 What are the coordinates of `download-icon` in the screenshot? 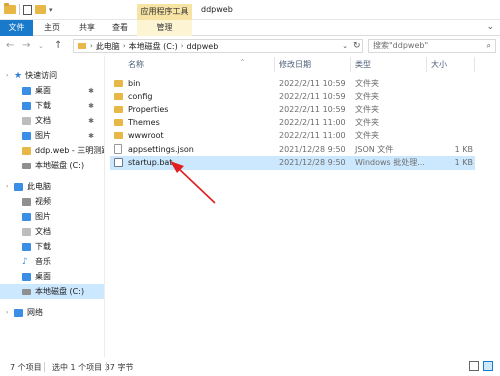 It's located at (26, 105).